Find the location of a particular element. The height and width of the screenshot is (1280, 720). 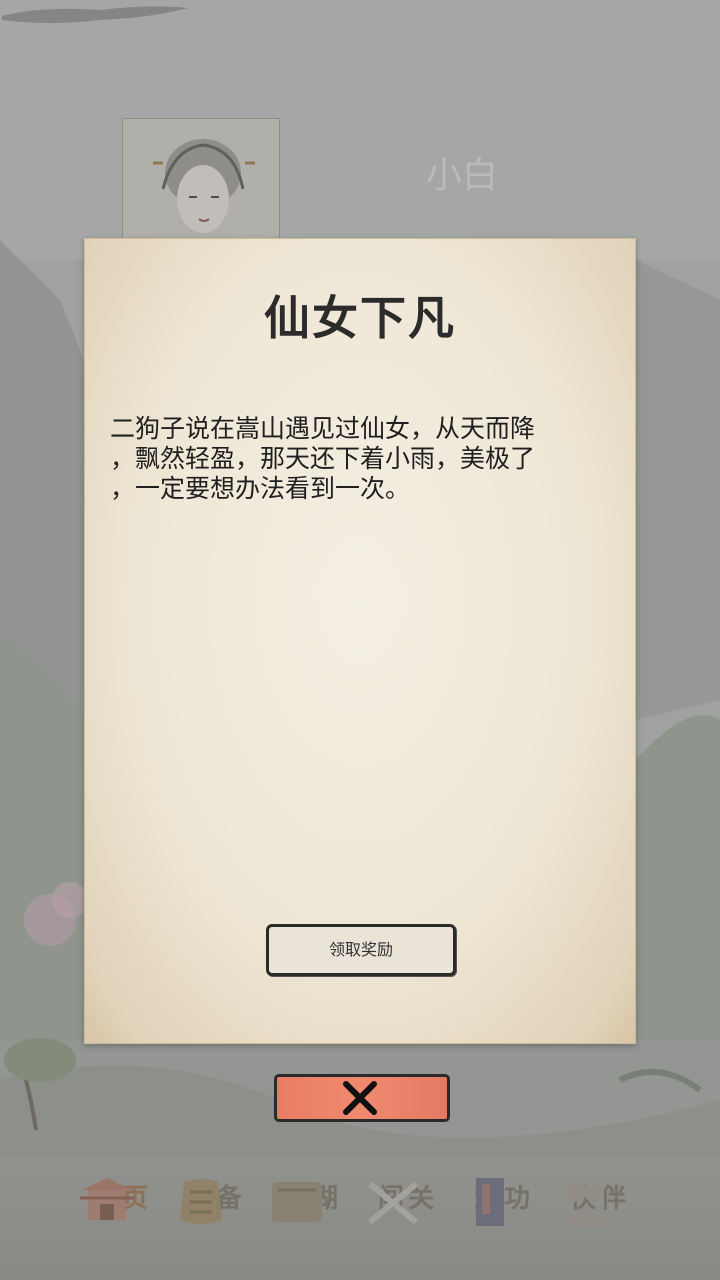

claim-reward-button: 领取奖励 is located at coordinates (361, 950).